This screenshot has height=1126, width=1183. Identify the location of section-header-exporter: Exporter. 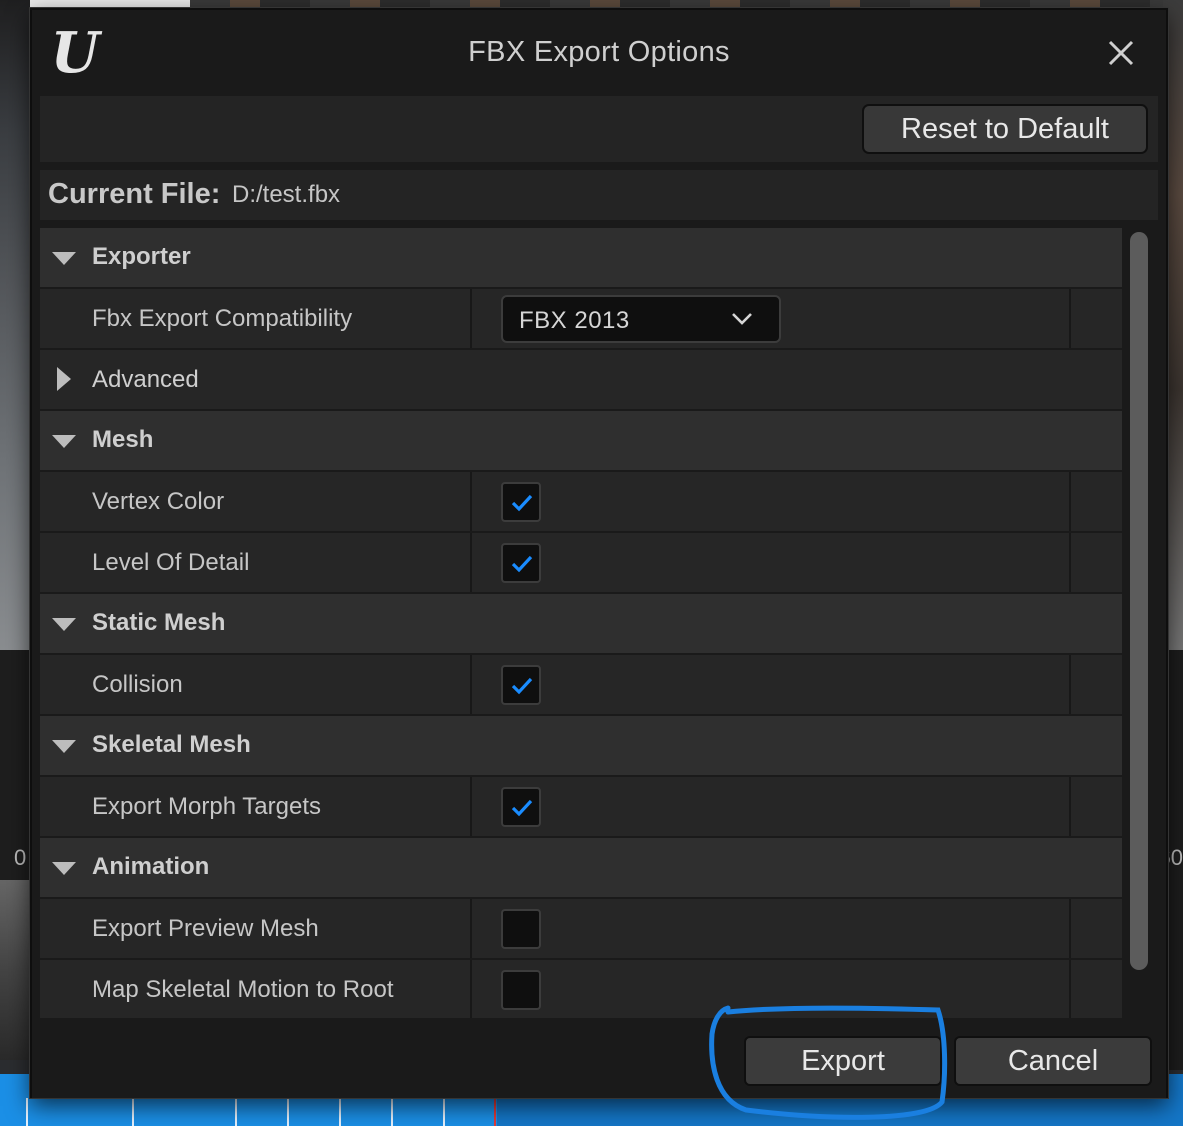
(581, 257).